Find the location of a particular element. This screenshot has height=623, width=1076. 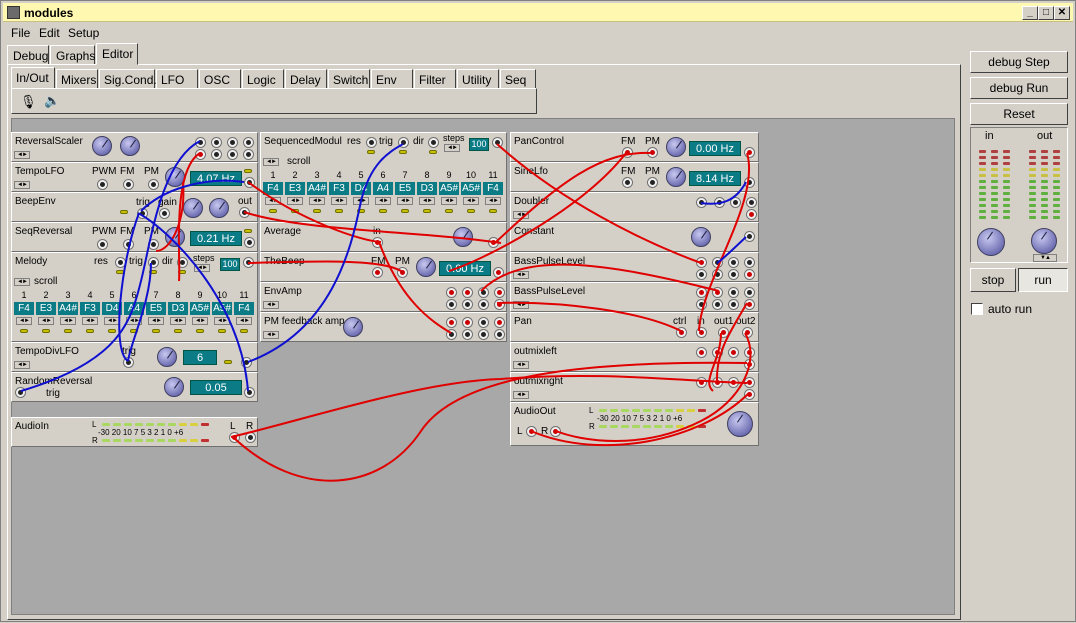

output-gain-knob is located at coordinates (1044, 241).